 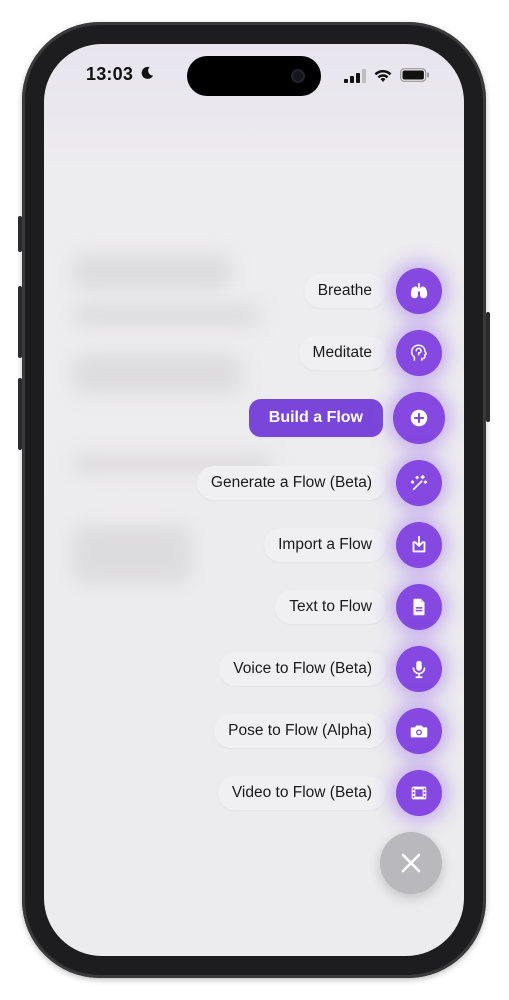 What do you see at coordinates (488, 367) in the screenshot?
I see `power-button` at bounding box center [488, 367].